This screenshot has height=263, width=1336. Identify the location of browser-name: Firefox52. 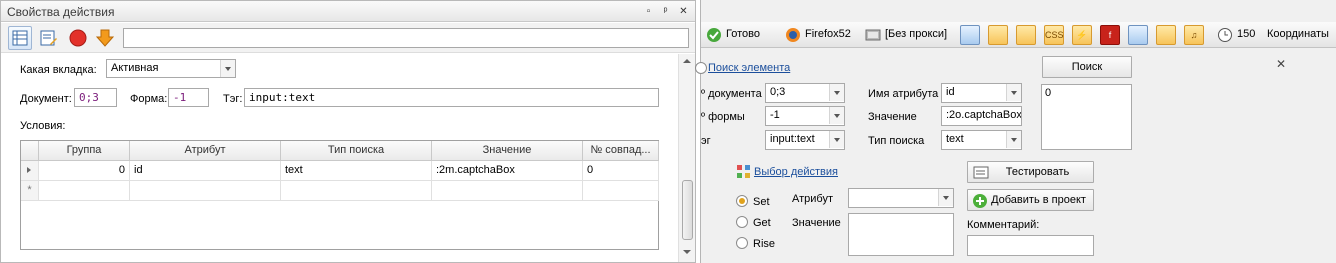
(828, 34).